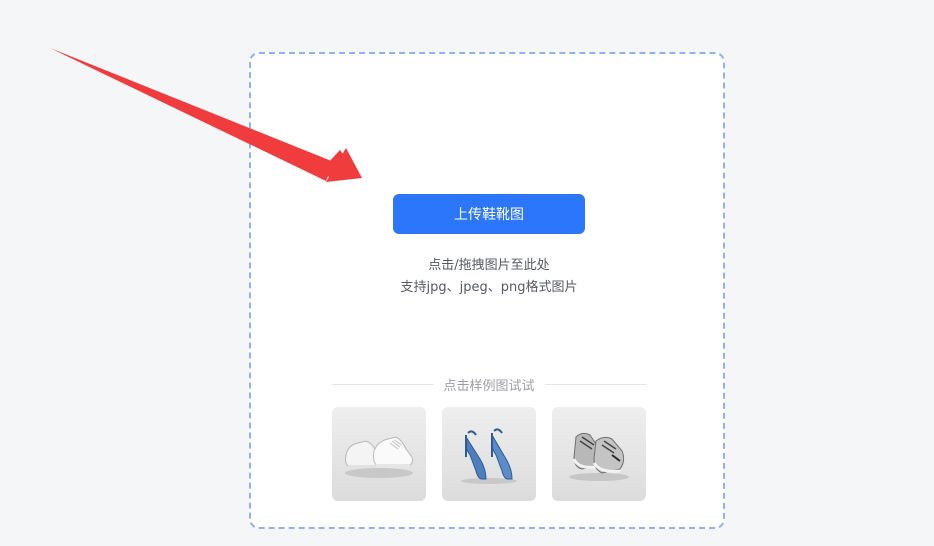 The height and width of the screenshot is (546, 934). I want to click on white-sneakers-image, so click(379, 457).